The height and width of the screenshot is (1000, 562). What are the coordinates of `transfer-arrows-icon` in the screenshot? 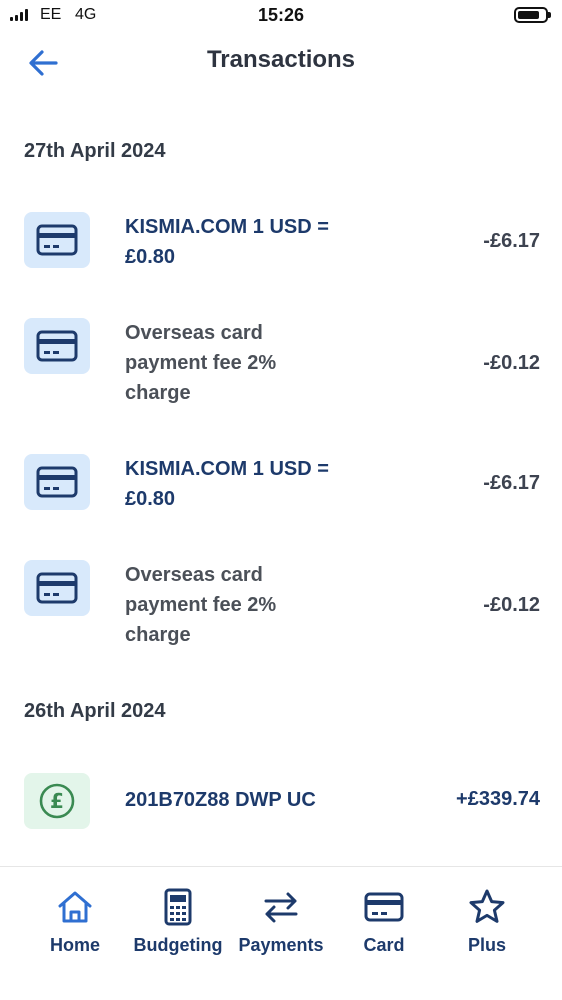 It's located at (281, 907).